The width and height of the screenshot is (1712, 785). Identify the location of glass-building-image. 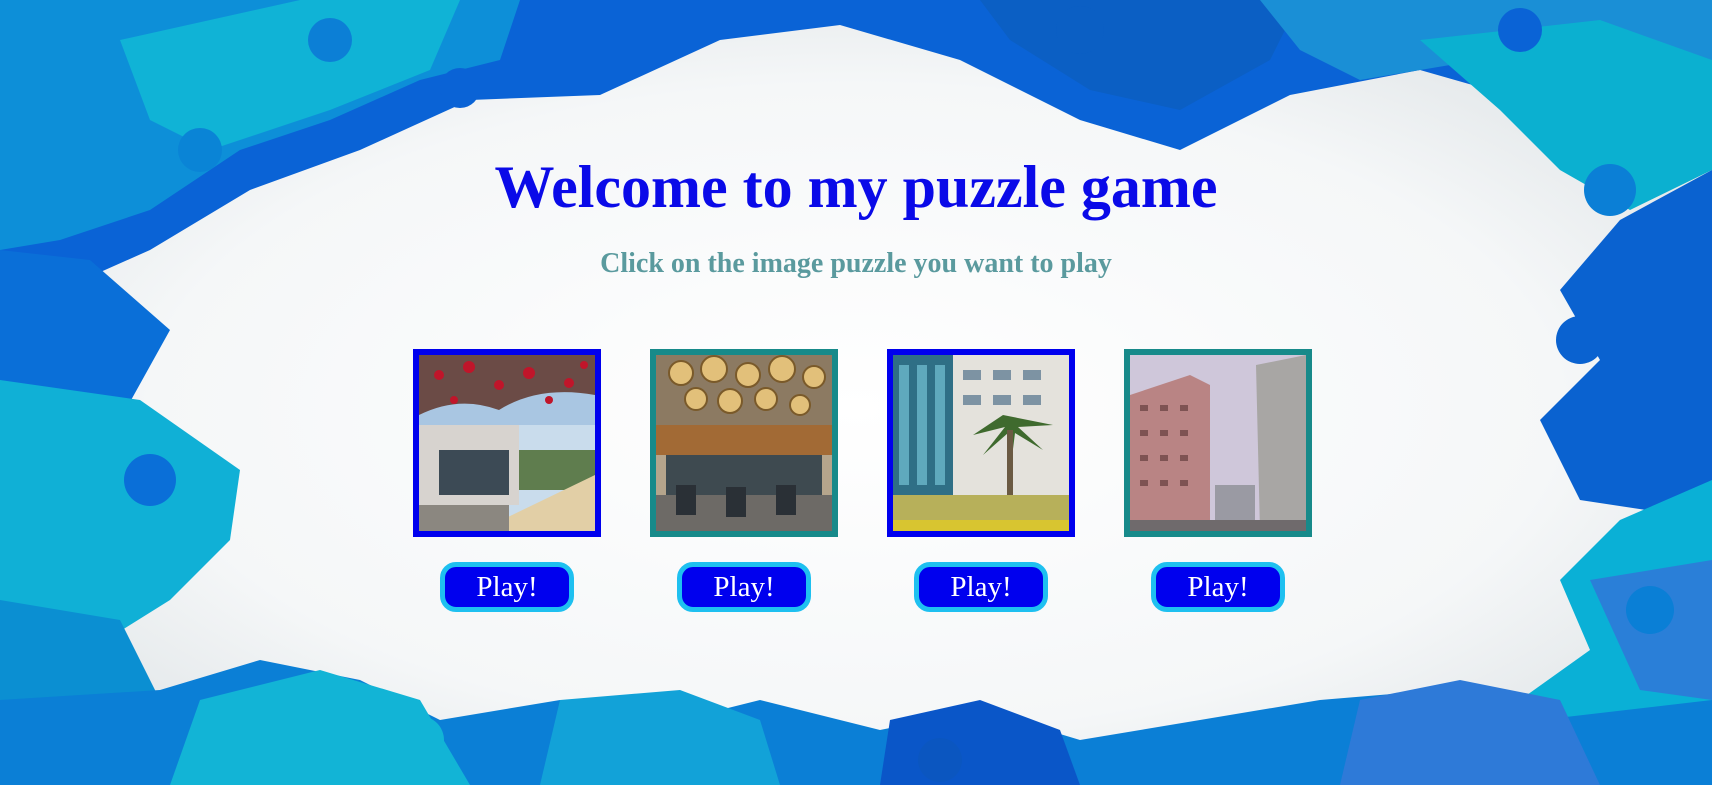
(981, 443).